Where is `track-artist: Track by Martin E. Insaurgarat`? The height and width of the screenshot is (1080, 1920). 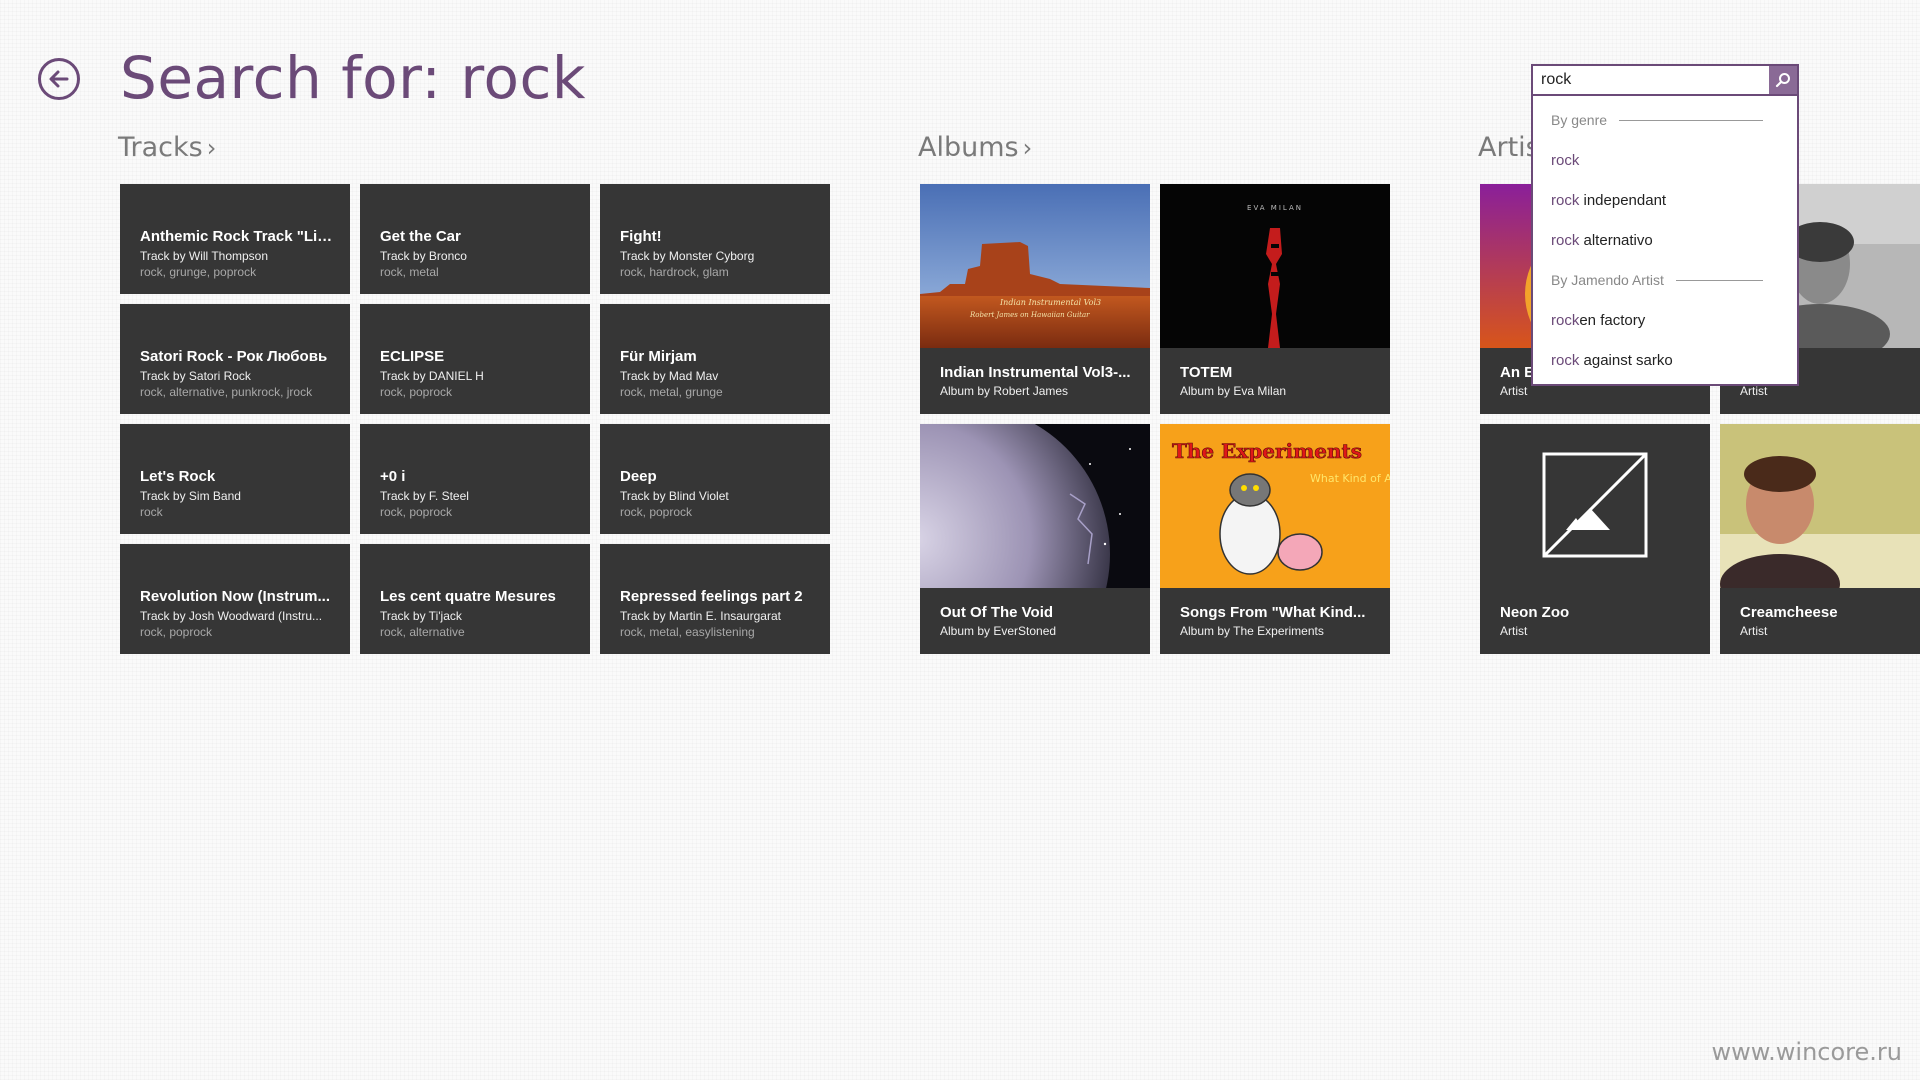 track-artist: Track by Martin E. Insaurgarat is located at coordinates (700, 616).